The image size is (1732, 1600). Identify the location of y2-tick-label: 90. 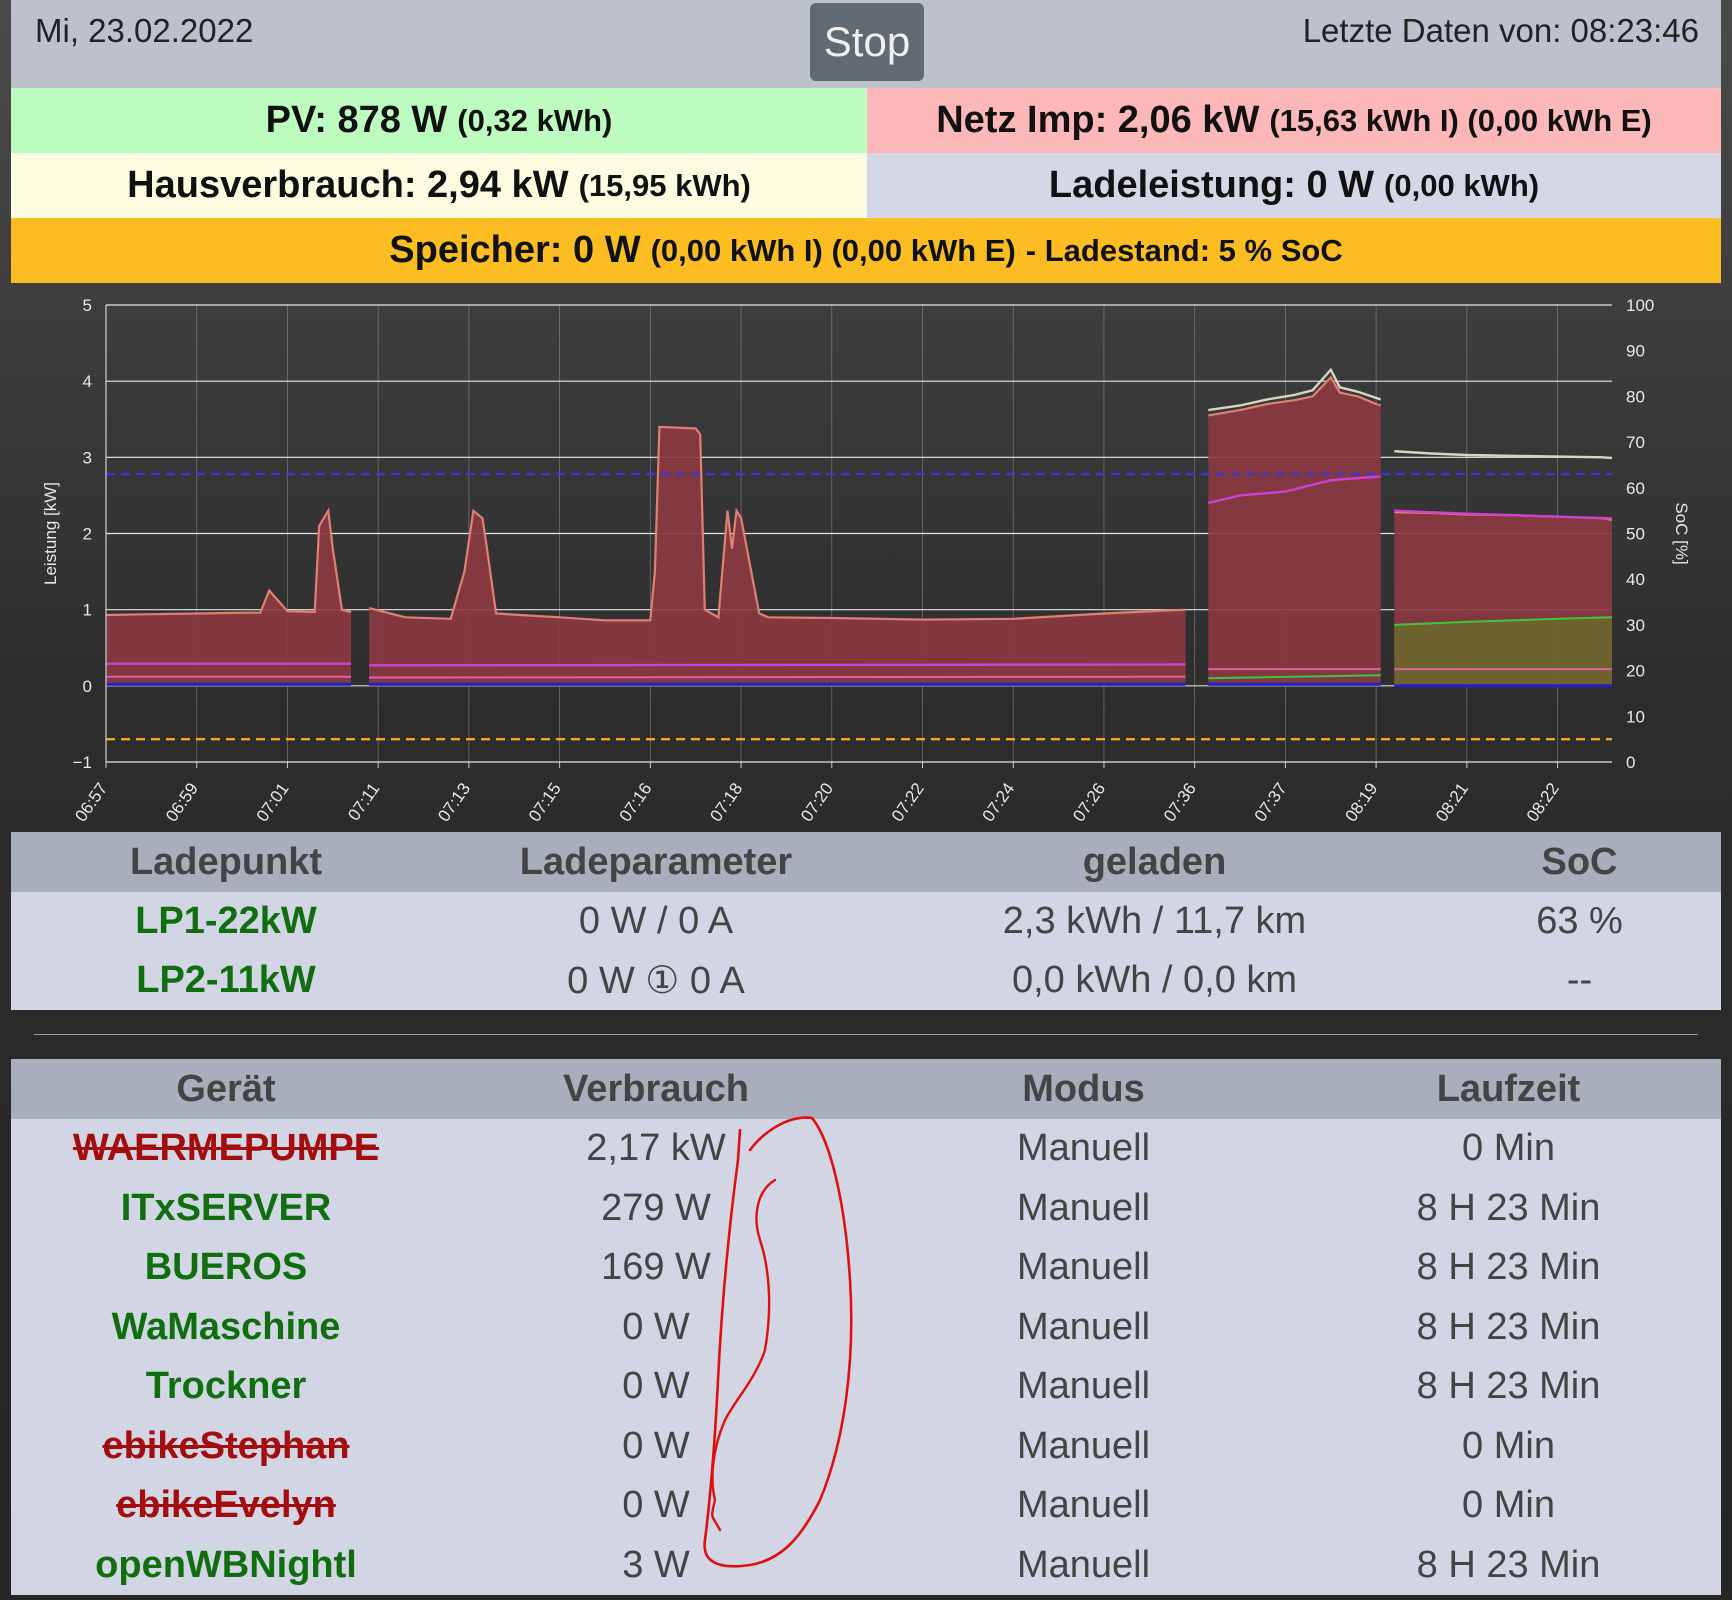
(1635, 351).